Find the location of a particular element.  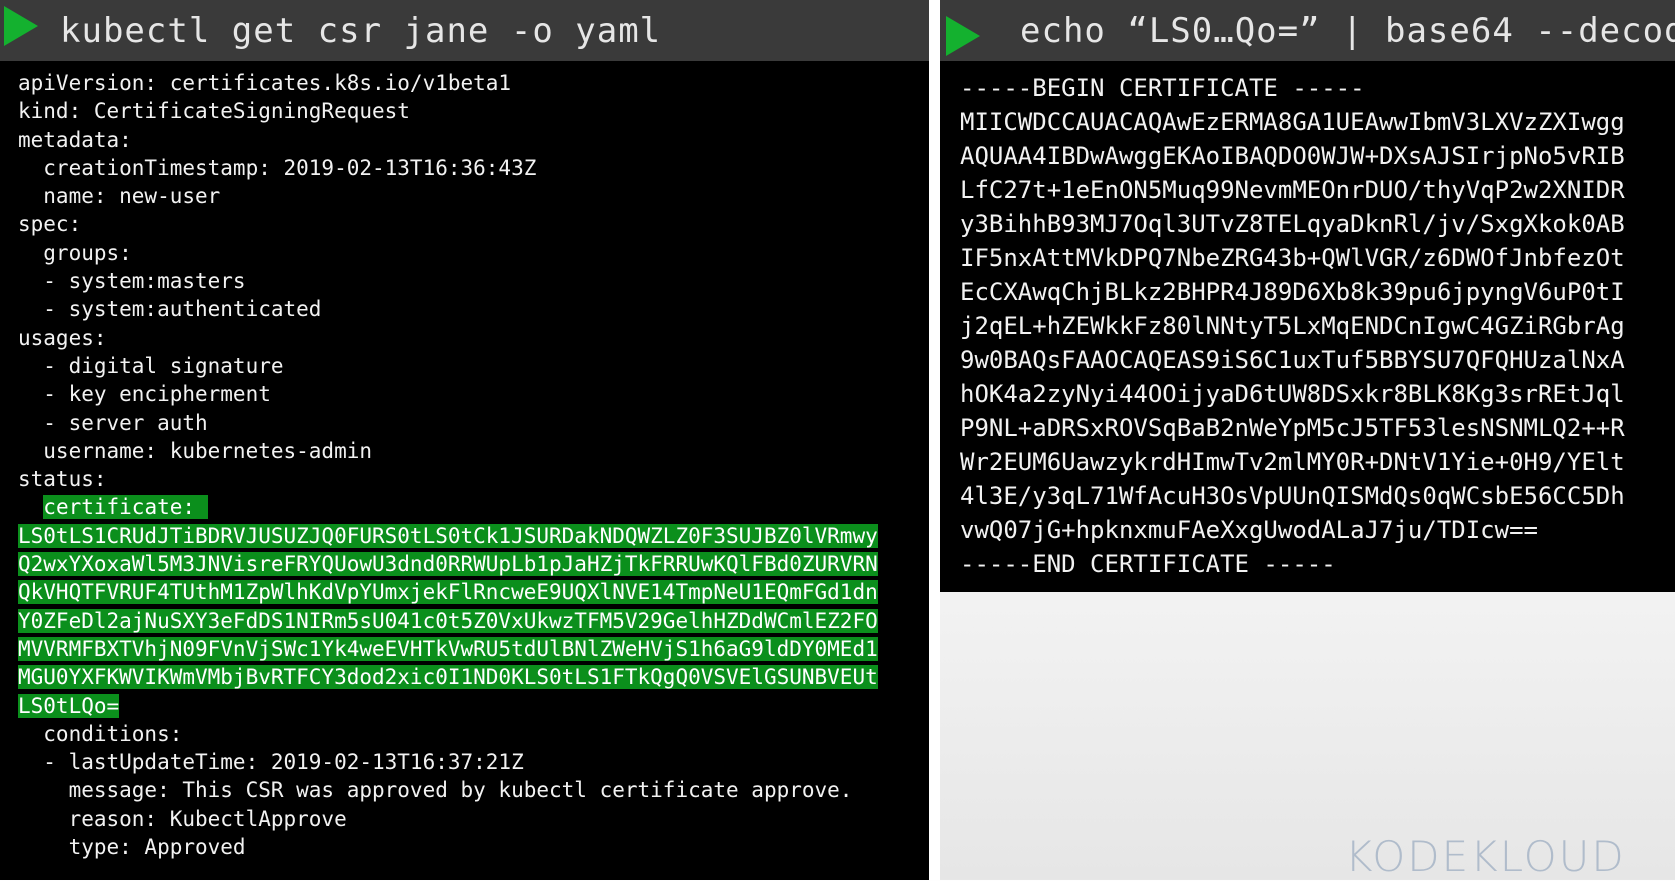

yaml-line: - digital signature is located at coordinates (151, 365).